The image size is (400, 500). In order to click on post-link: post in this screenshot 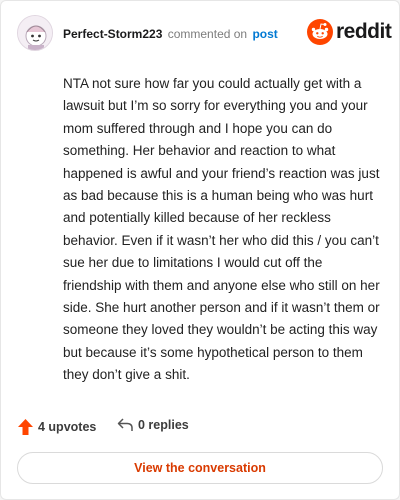, I will do `click(264, 34)`.